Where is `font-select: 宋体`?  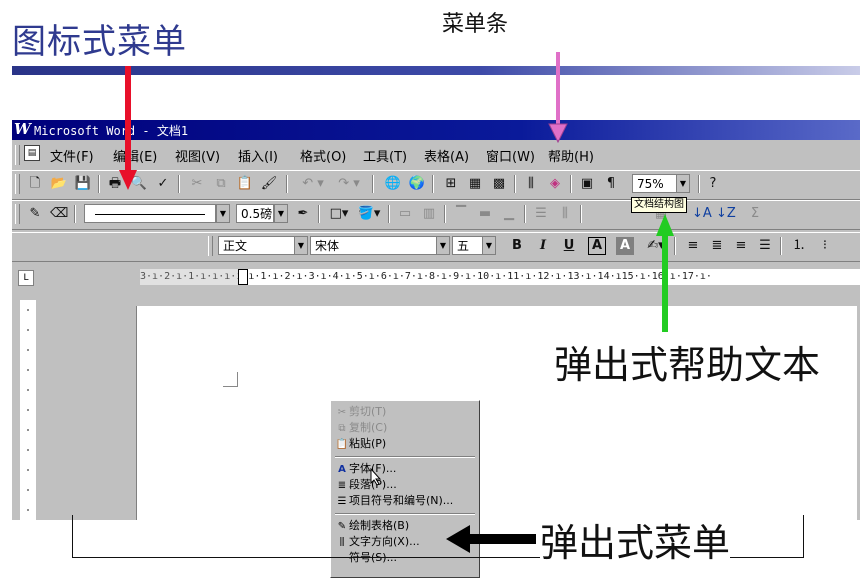
font-select: 宋体 is located at coordinates (380, 245).